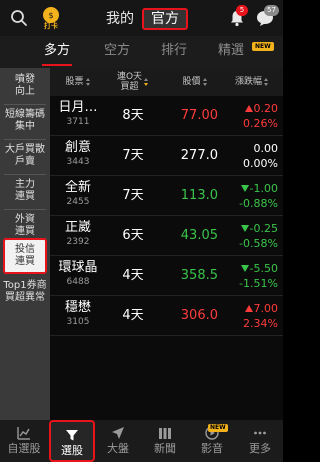 This screenshot has height=462, width=320. What do you see at coordinates (199, 115) in the screenshot?
I see `stock-price: 77.00` at bounding box center [199, 115].